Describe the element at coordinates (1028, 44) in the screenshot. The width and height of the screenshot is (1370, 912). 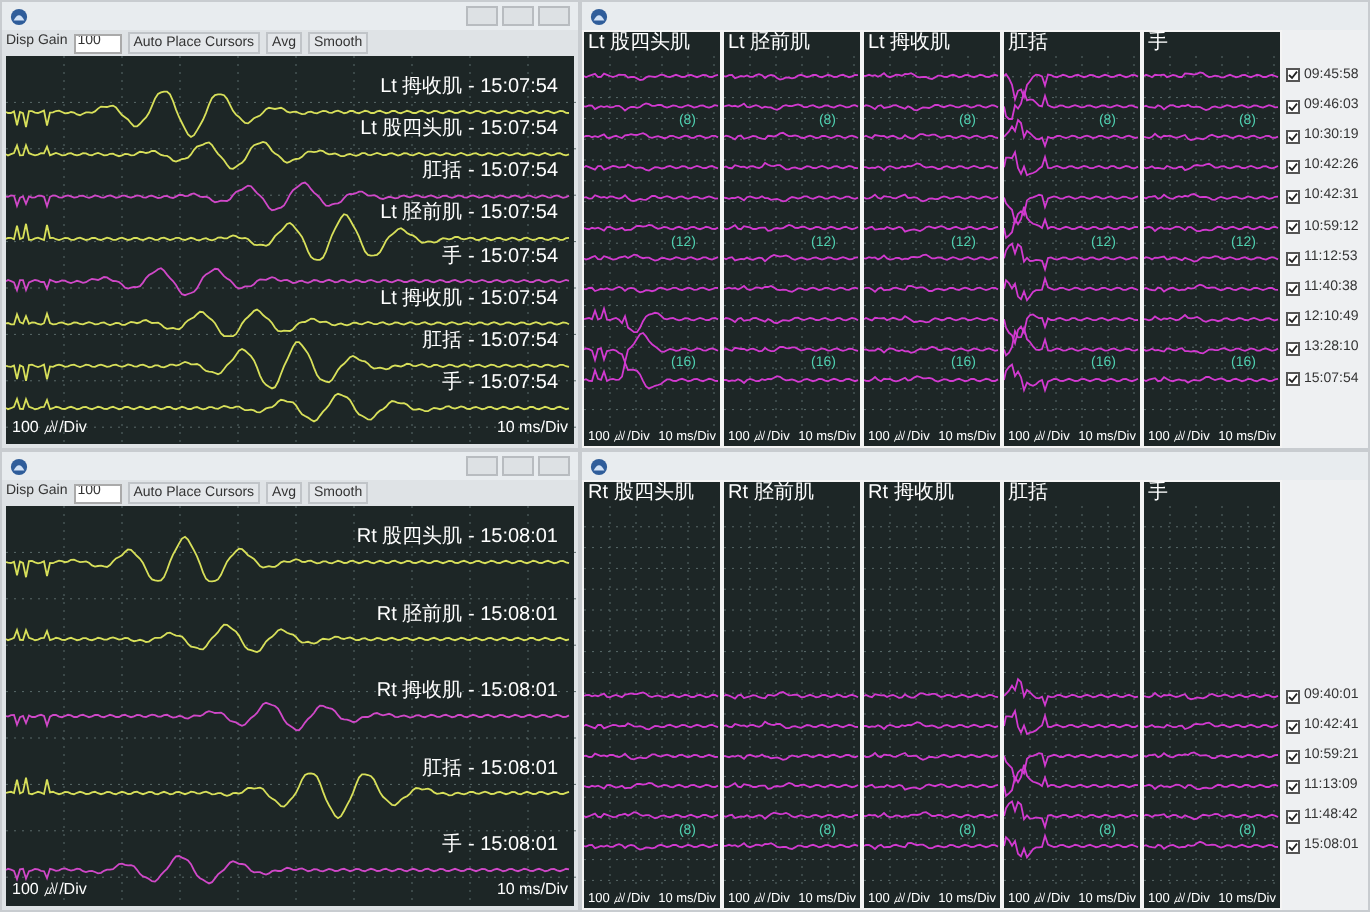
I see `panel-title: 肛括` at that location.